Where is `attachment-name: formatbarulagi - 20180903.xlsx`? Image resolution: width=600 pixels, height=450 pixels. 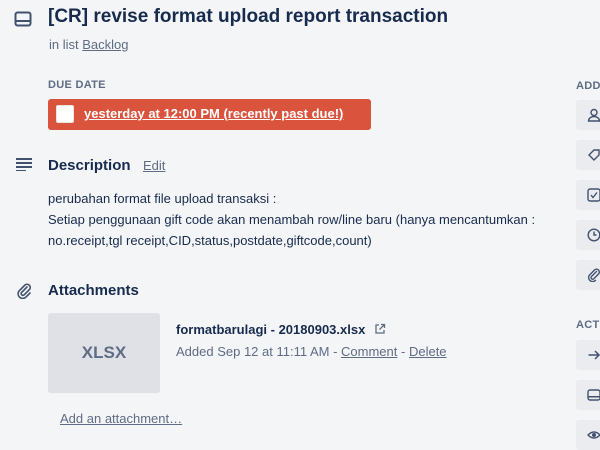
attachment-name: formatbarulagi - 20180903.xlsx is located at coordinates (281, 330).